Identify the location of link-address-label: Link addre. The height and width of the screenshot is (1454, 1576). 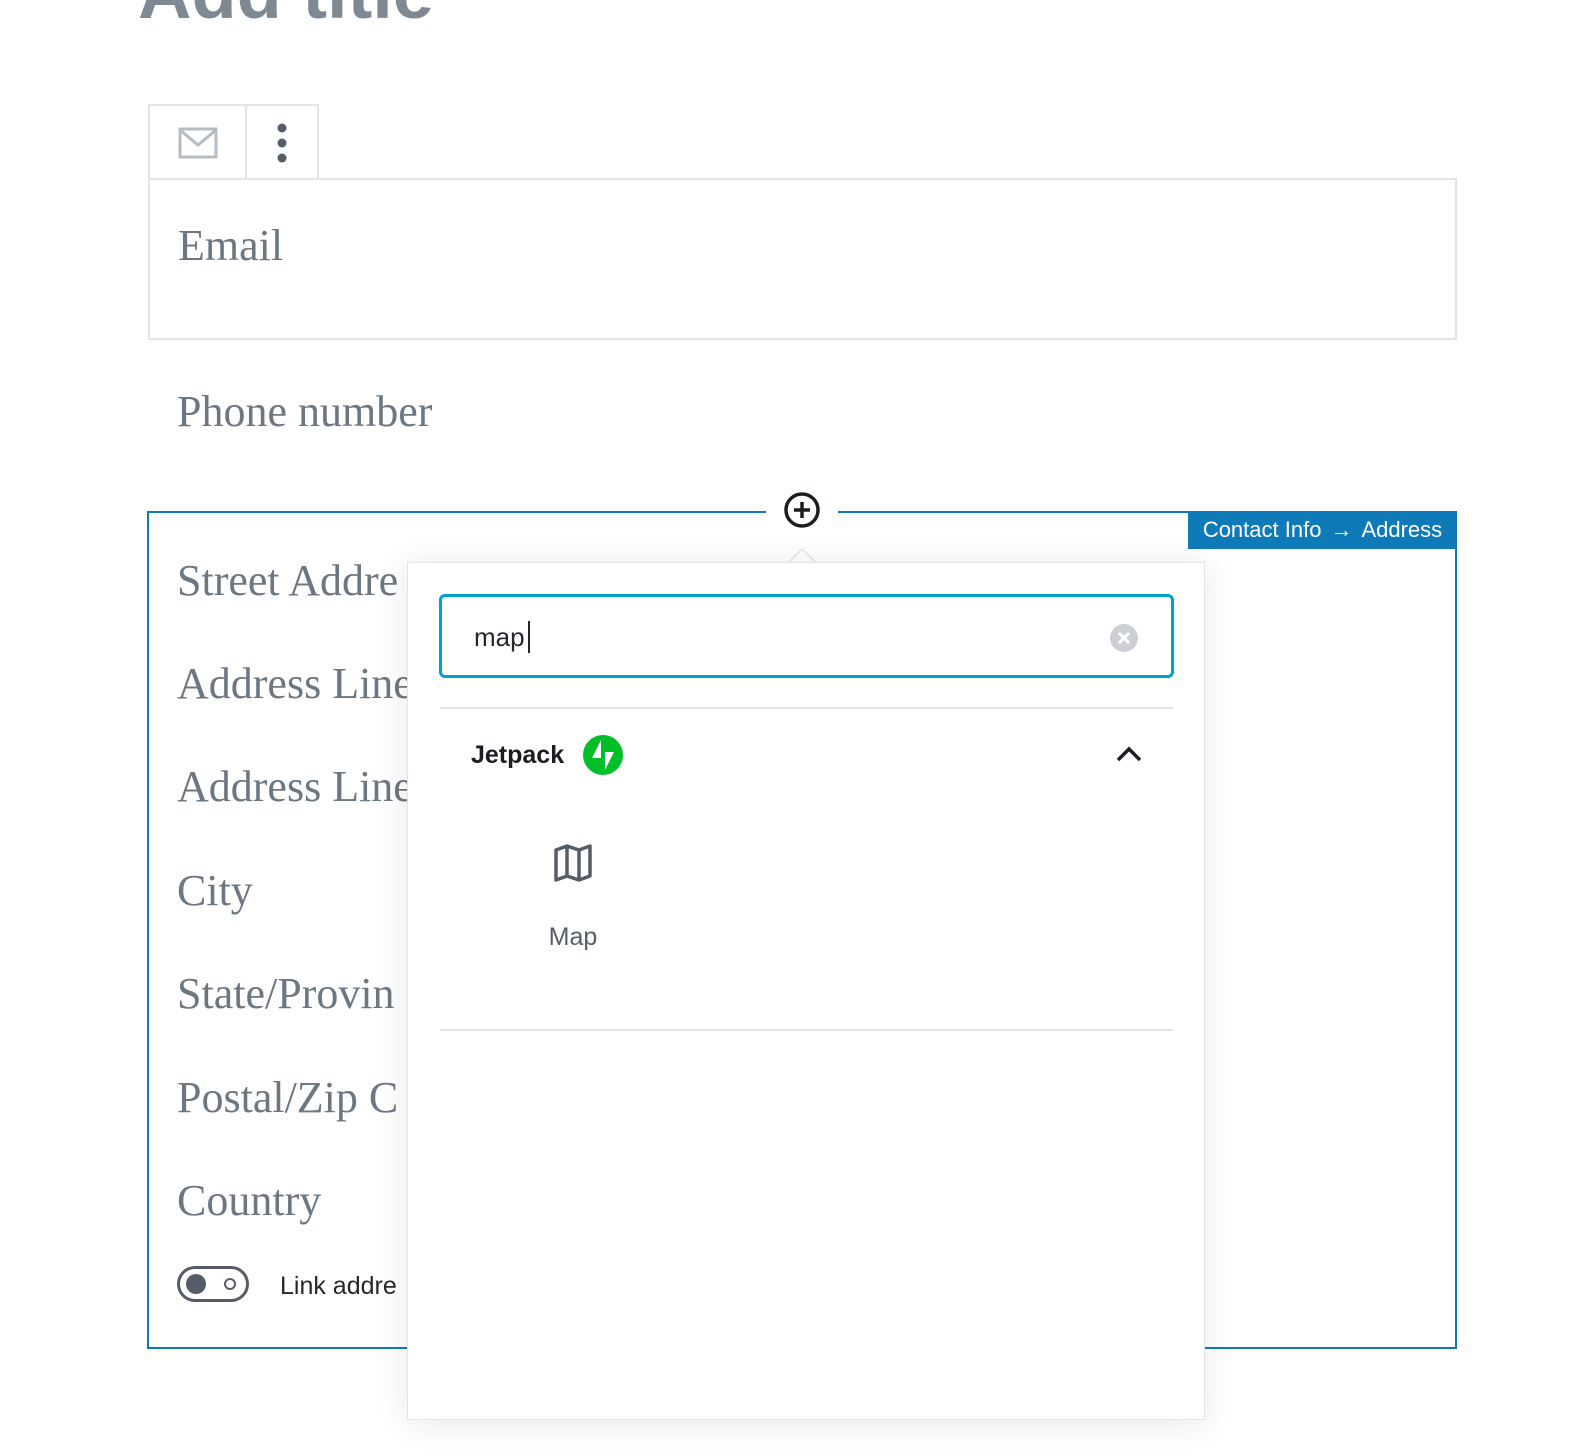
(338, 1286).